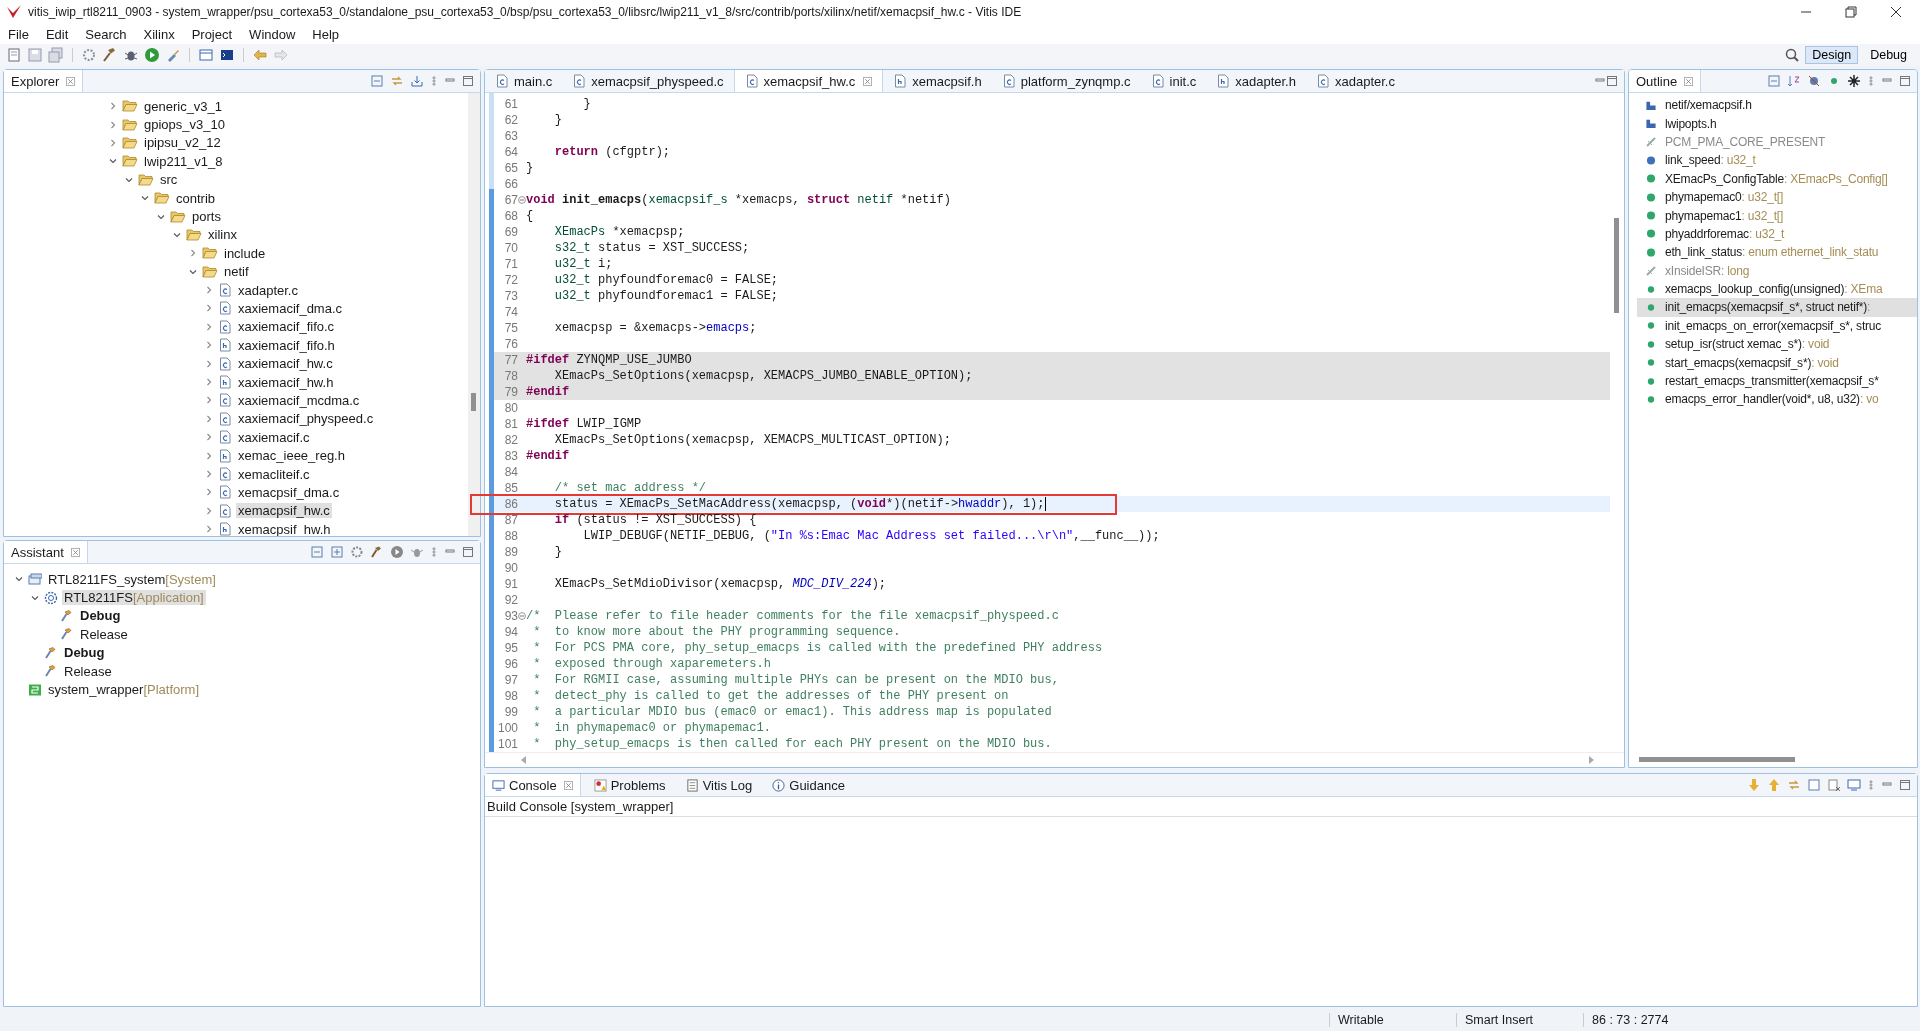  Describe the element at coordinates (1774, 289) in the screenshot. I see `outline-item: xemacps_lookup_config(unsigned): XEma` at that location.